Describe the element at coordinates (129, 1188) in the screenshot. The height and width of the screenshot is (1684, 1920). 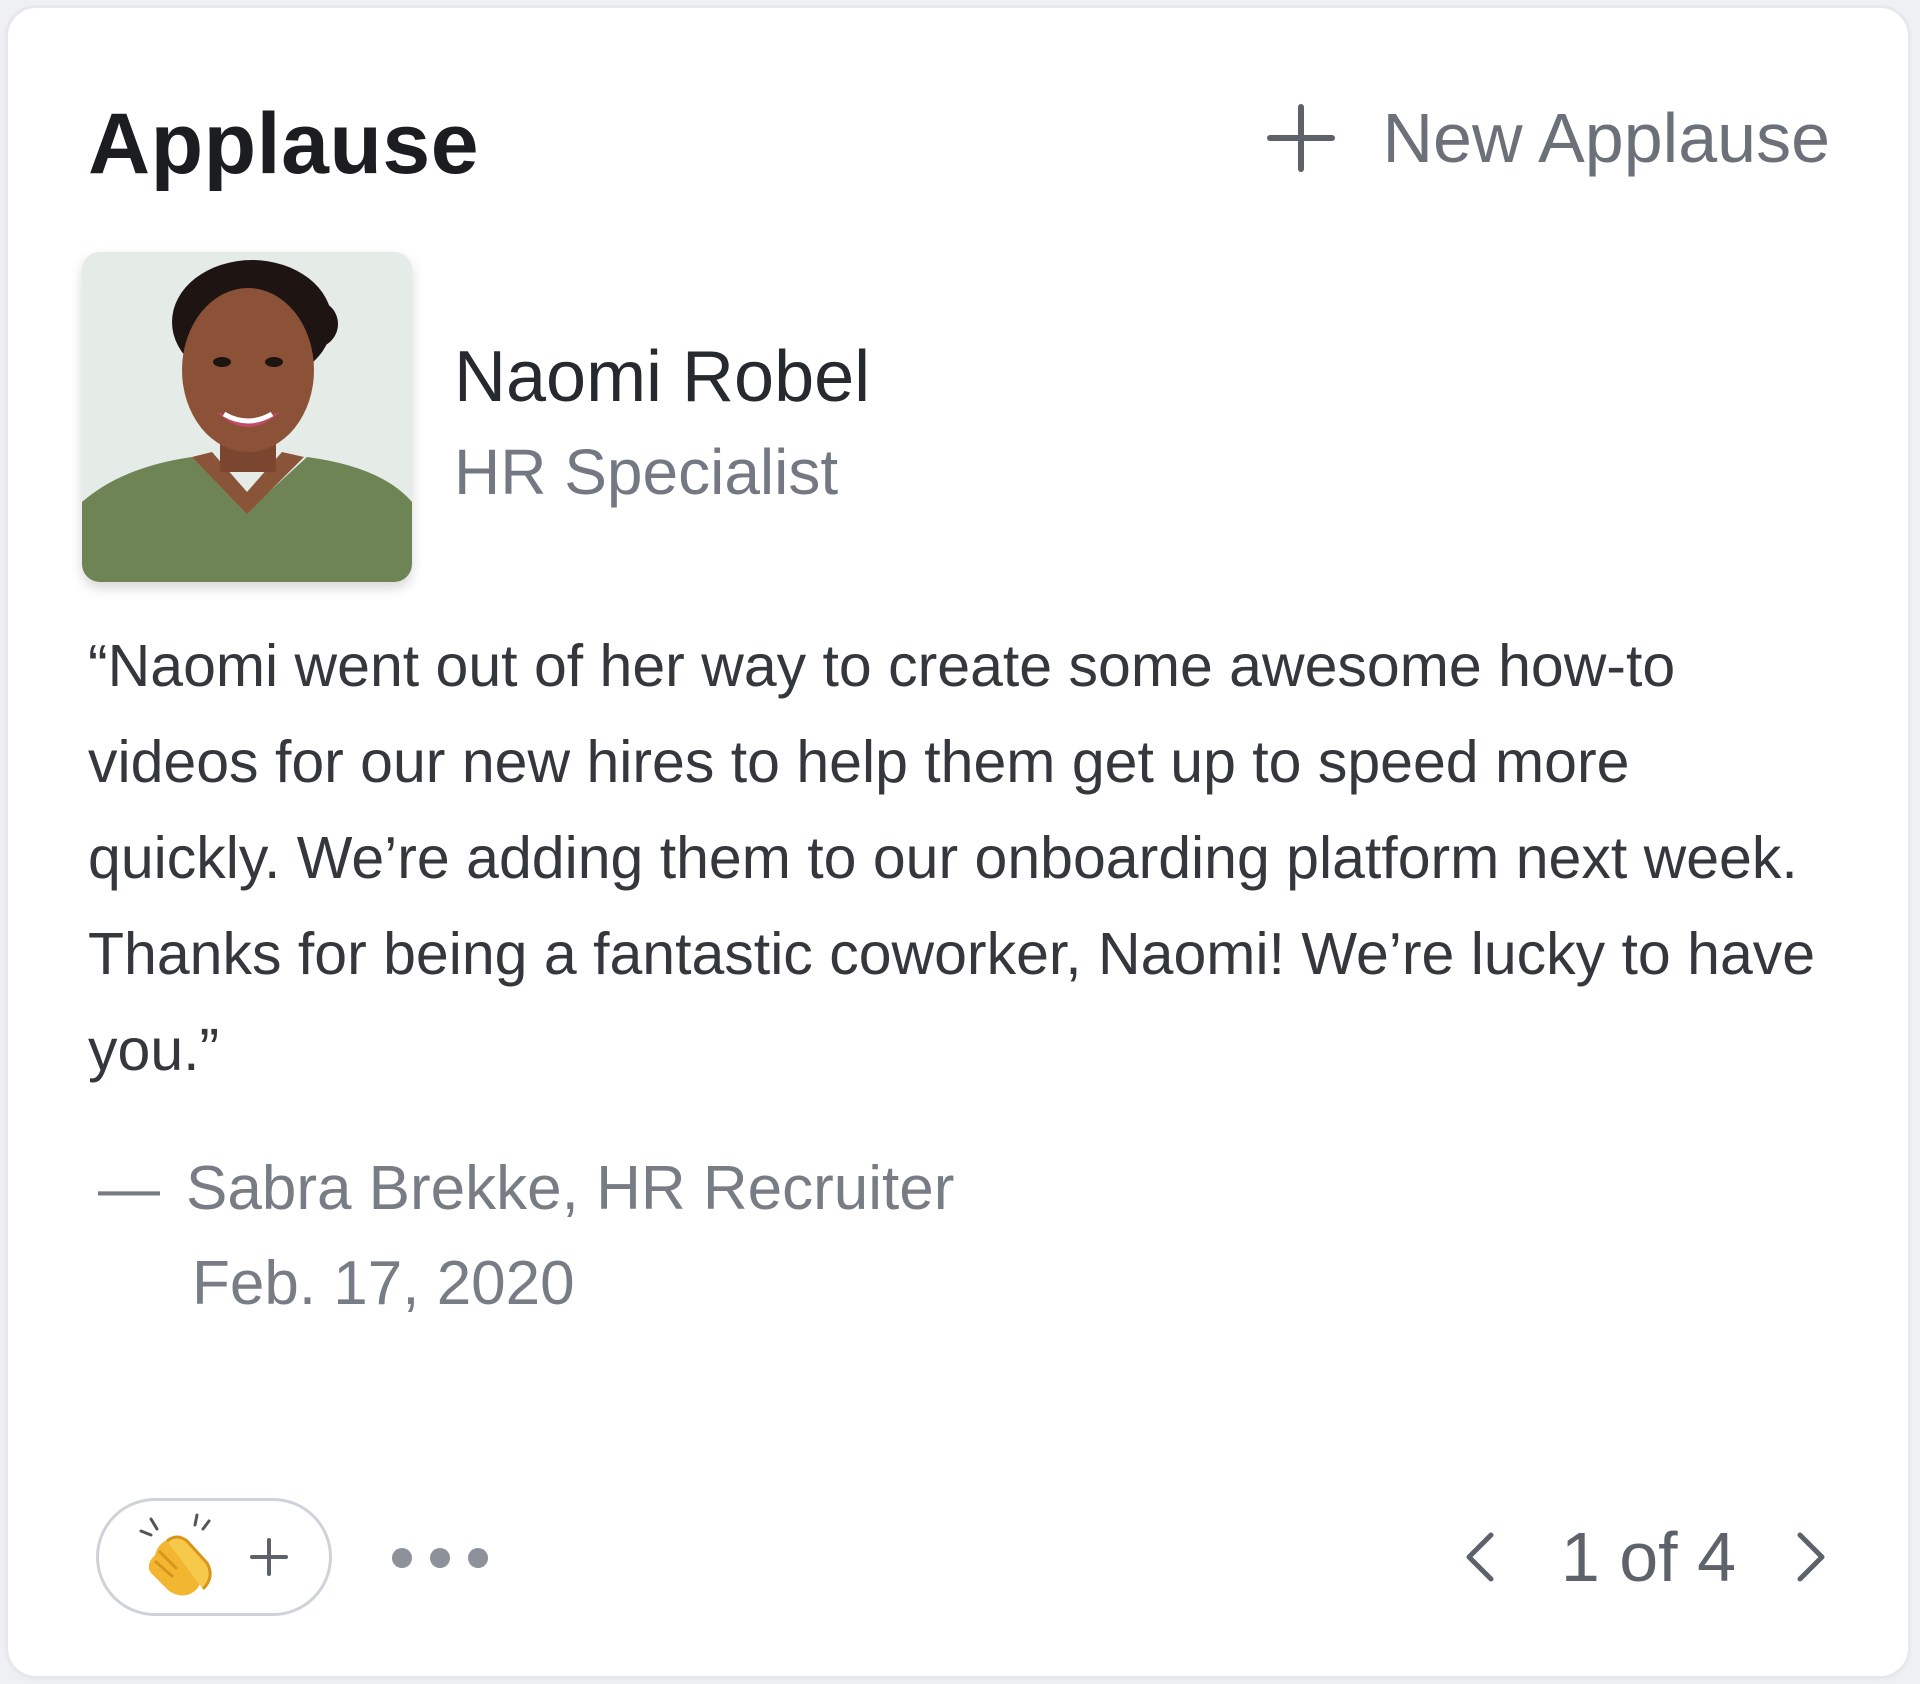
I see `author-dash: —` at that location.